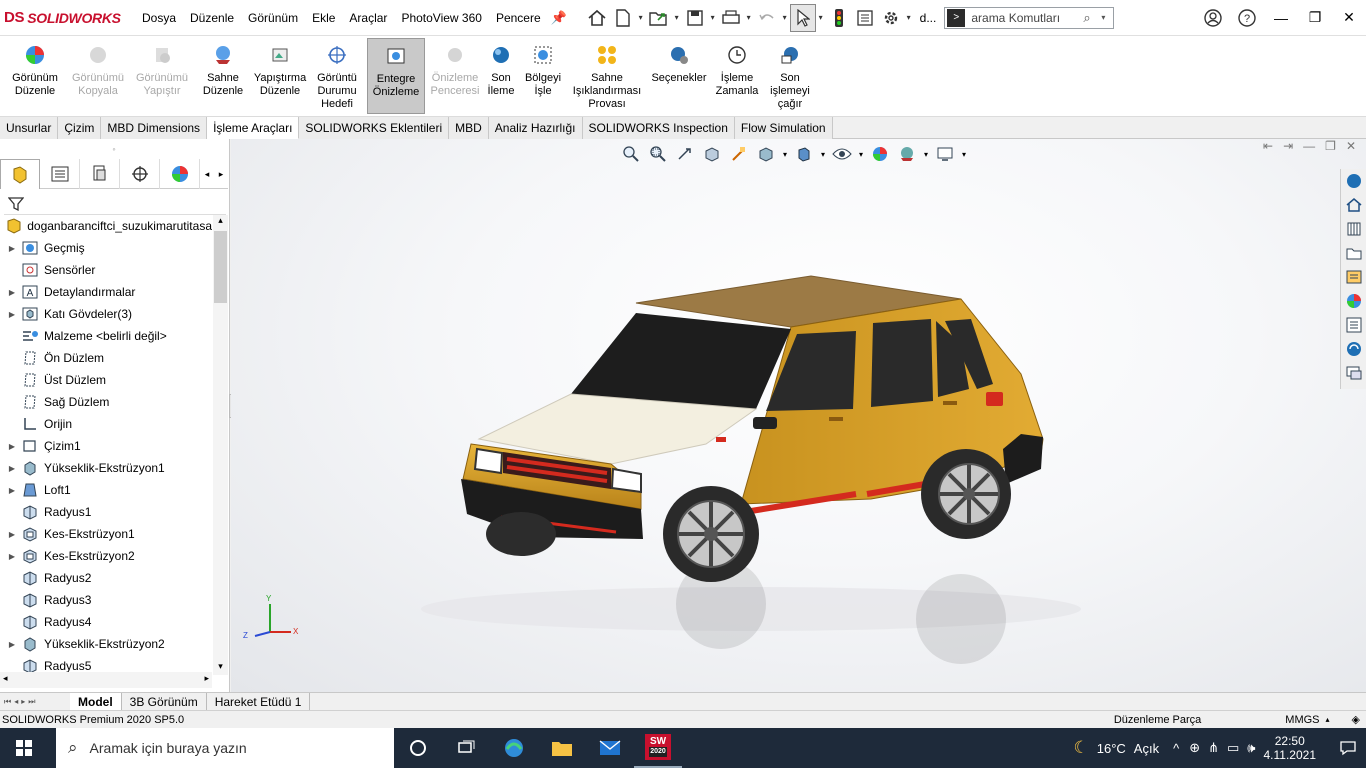 The image size is (1366, 768). I want to click on recall-last-render-button: Son işlemeyi çağır, so click(790, 76).